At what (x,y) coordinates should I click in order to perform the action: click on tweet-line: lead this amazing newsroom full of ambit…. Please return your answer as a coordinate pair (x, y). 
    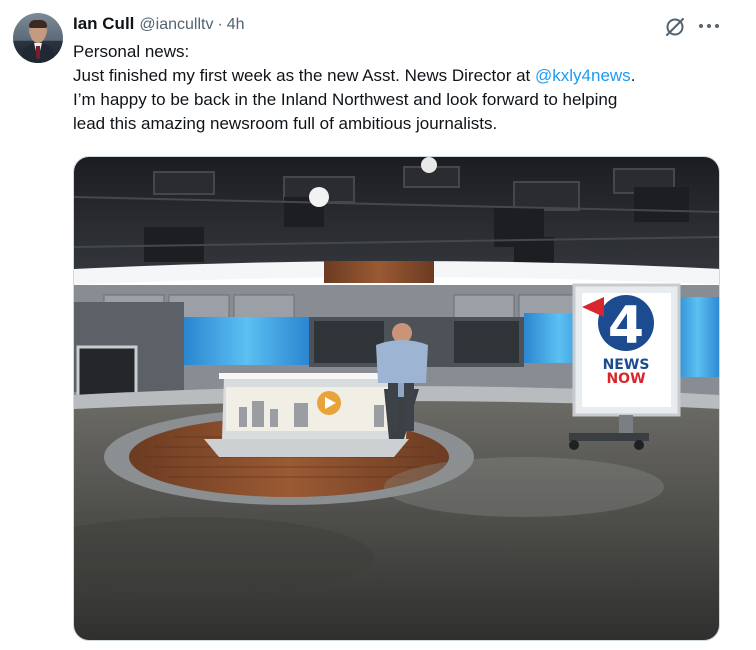
    Looking at the image, I should click on (285, 123).